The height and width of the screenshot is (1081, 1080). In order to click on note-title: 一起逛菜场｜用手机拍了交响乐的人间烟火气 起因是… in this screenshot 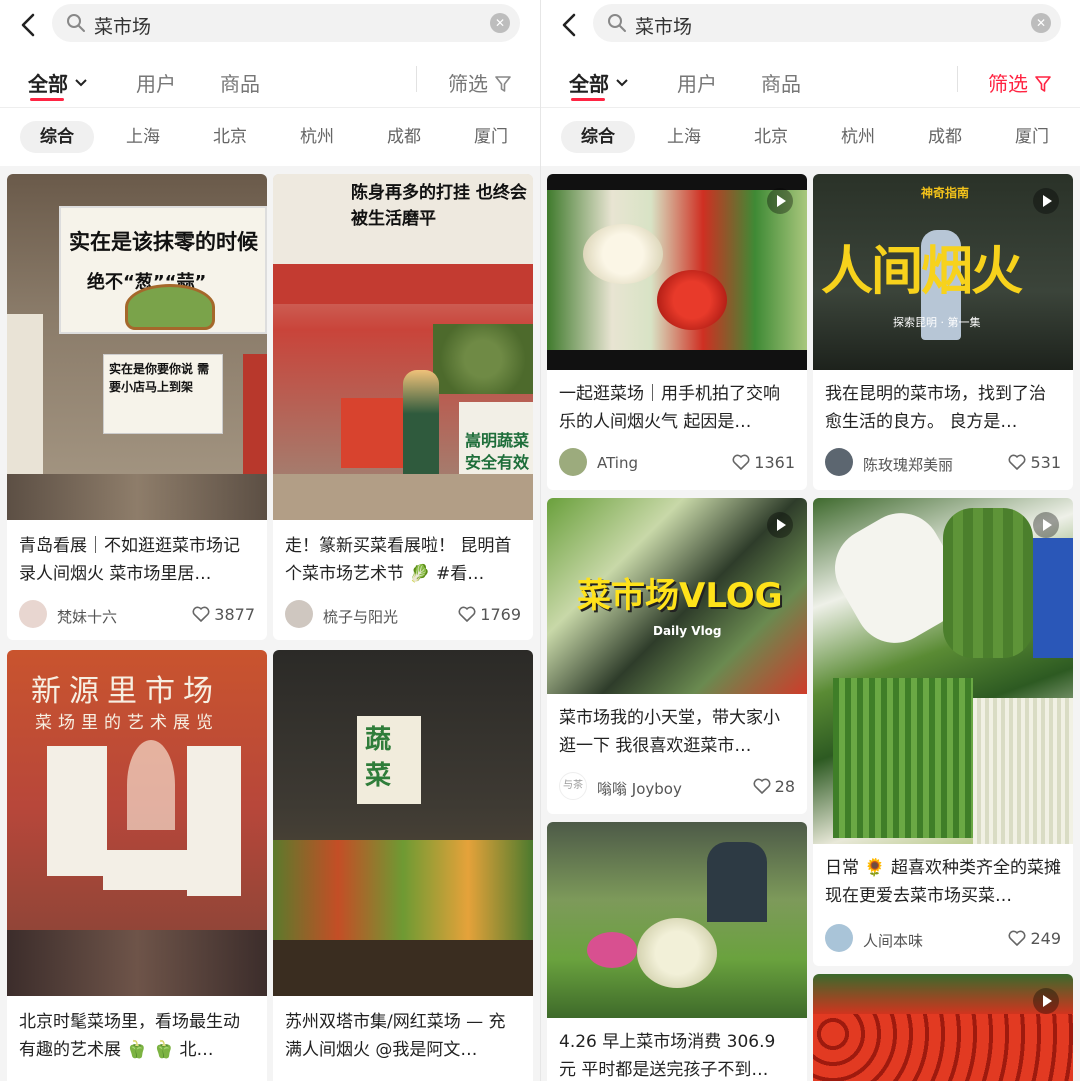, I will do `click(669, 408)`.